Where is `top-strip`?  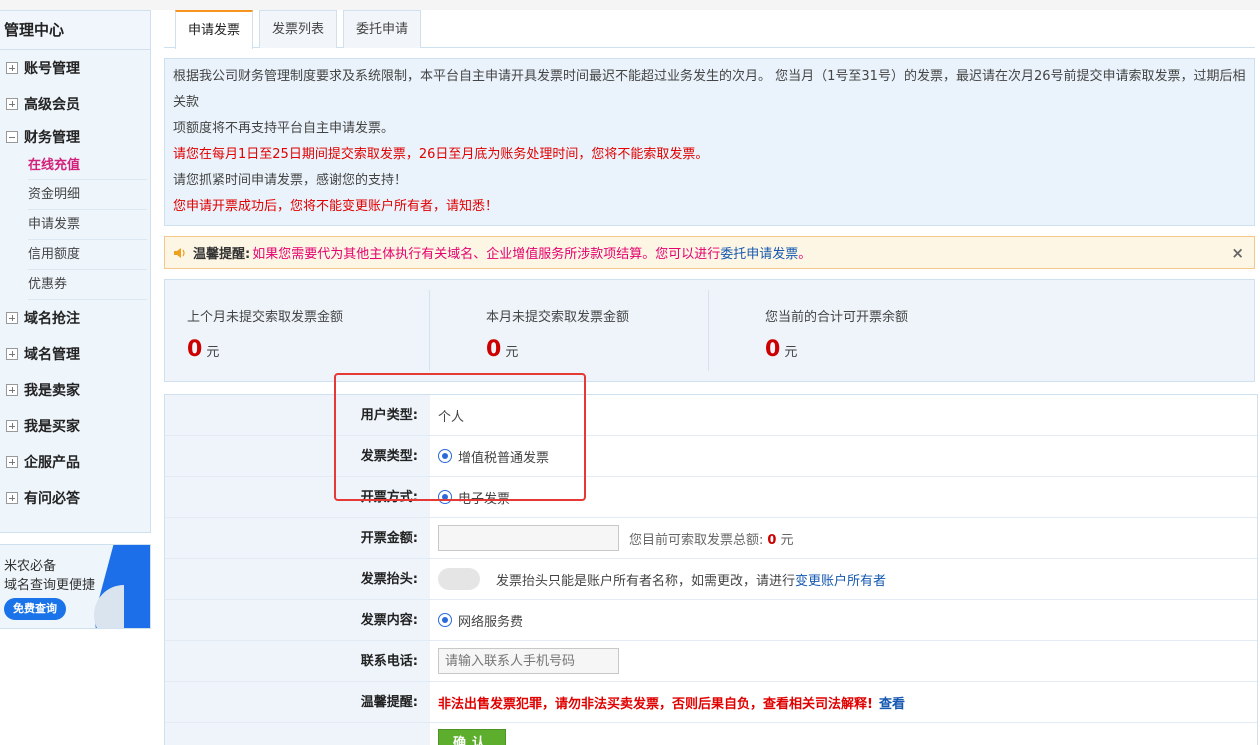 top-strip is located at coordinates (630, 5).